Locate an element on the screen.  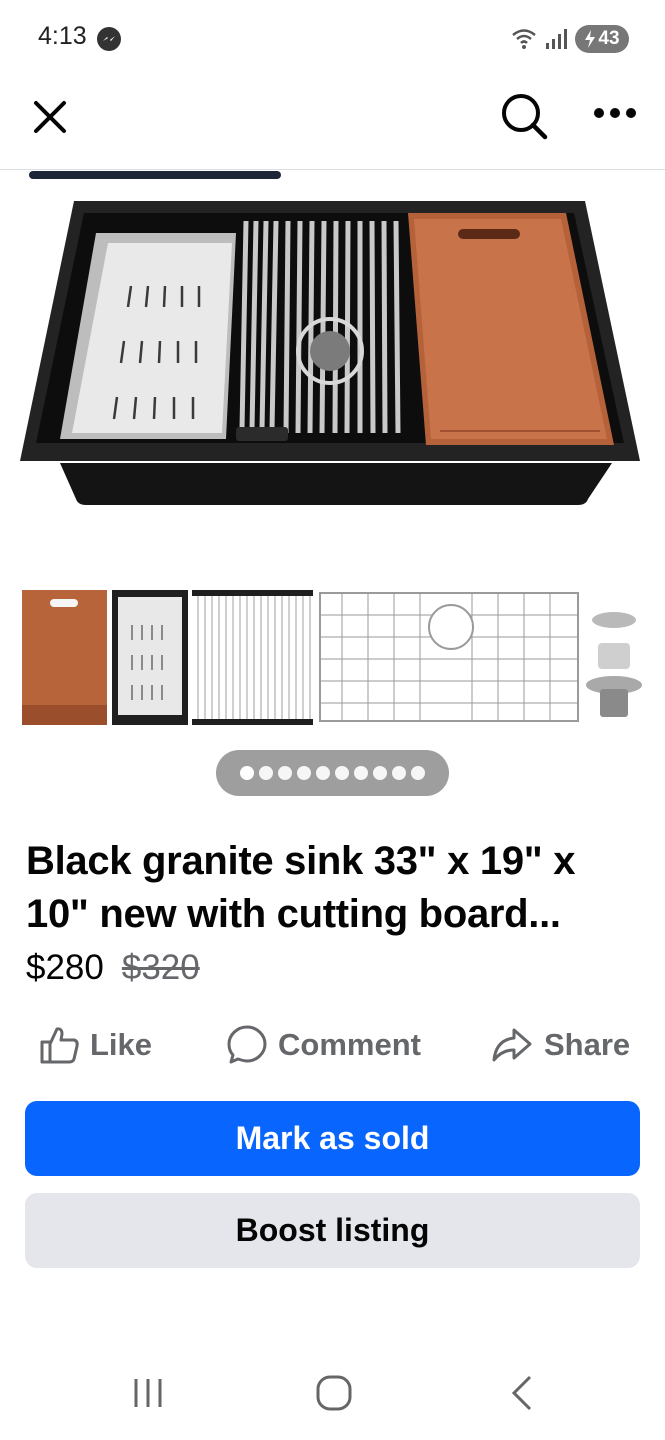
thumbnail-cutting-board is located at coordinates (64, 657).